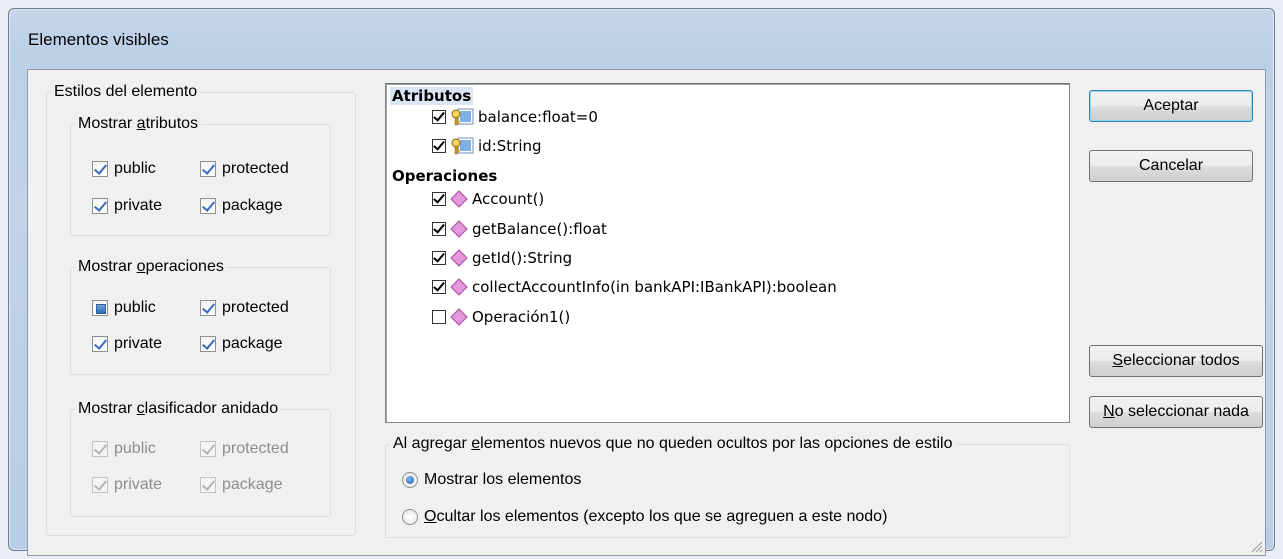  What do you see at coordinates (539, 229) in the screenshot?
I see `operation-label: getBalance():float` at bounding box center [539, 229].